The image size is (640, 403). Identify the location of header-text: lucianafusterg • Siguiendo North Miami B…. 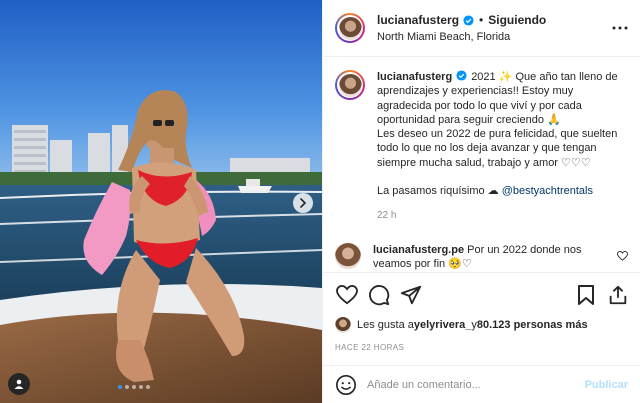
(493, 28).